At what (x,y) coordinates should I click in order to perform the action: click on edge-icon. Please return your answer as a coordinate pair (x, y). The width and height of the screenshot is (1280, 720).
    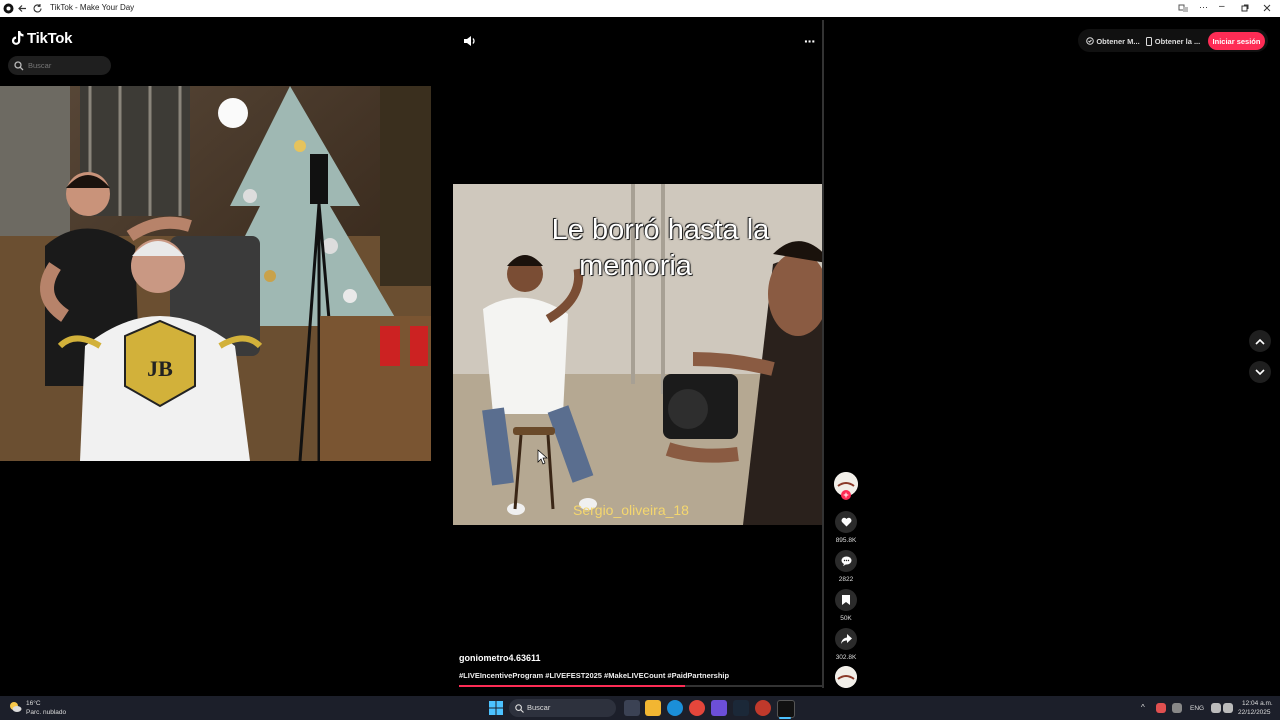
    Looking at the image, I should click on (675, 708).